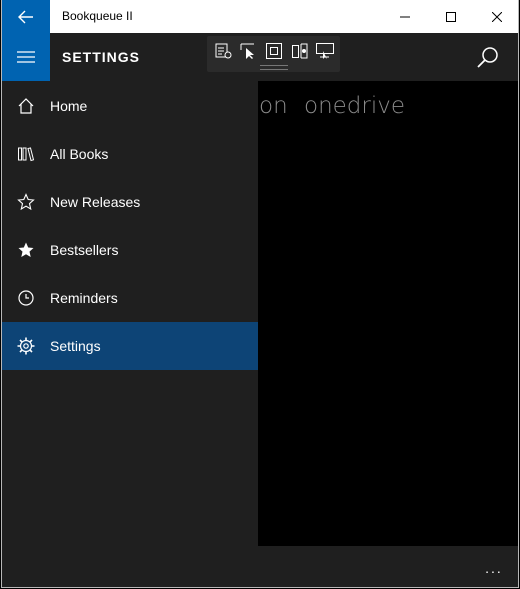 This screenshot has width=520, height=589. What do you see at coordinates (79, 154) in the screenshot?
I see `nav-item-label: All Books` at bounding box center [79, 154].